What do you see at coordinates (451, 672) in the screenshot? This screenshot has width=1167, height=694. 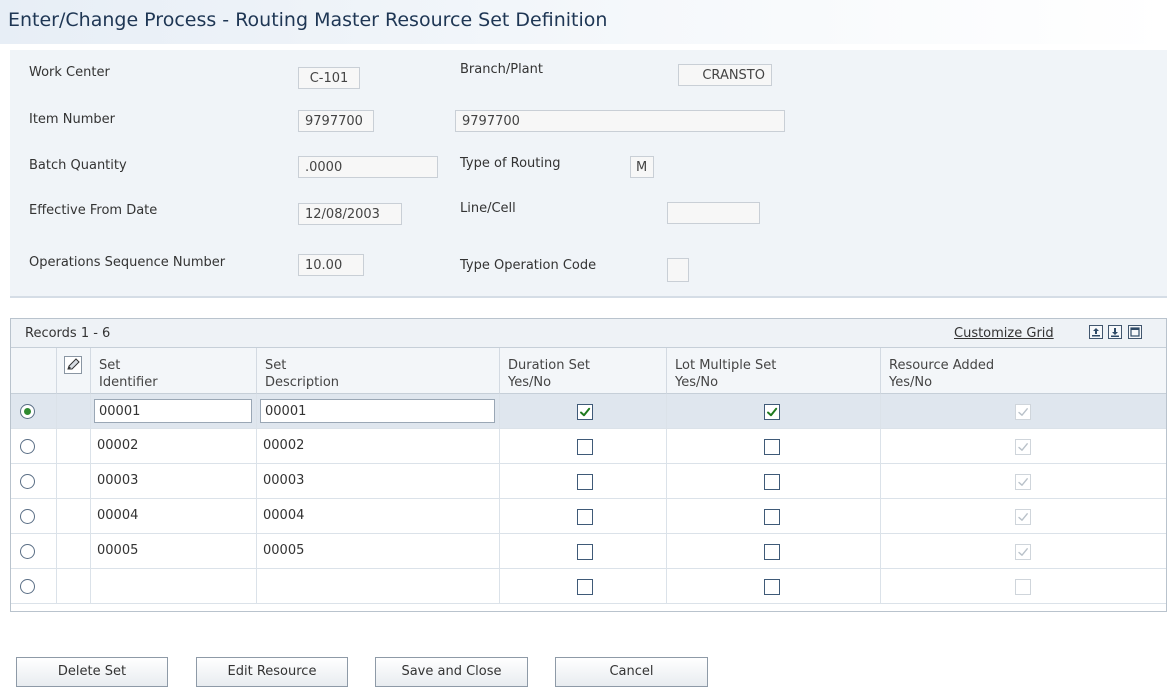 I see `save-and-close-button: Save and Close` at bounding box center [451, 672].